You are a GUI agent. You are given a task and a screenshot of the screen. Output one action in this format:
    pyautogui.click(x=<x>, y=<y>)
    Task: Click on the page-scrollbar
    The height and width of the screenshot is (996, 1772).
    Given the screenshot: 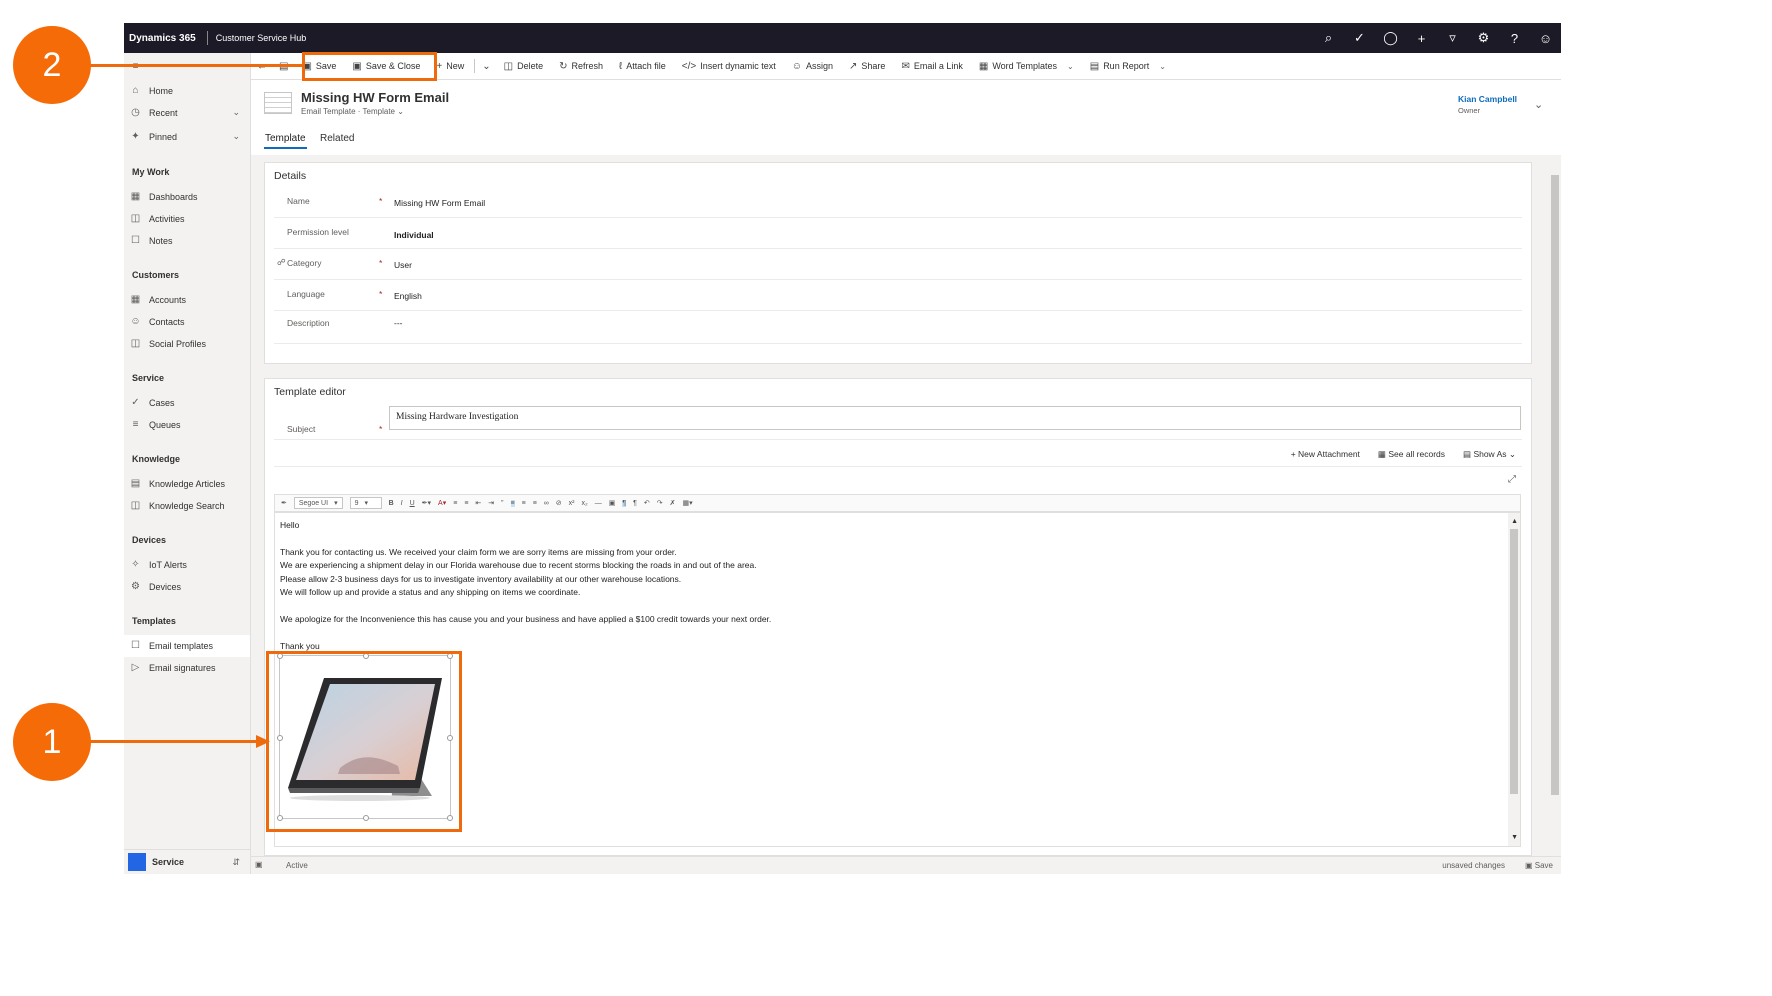 What is the action you would take?
    pyautogui.click(x=1554, y=505)
    